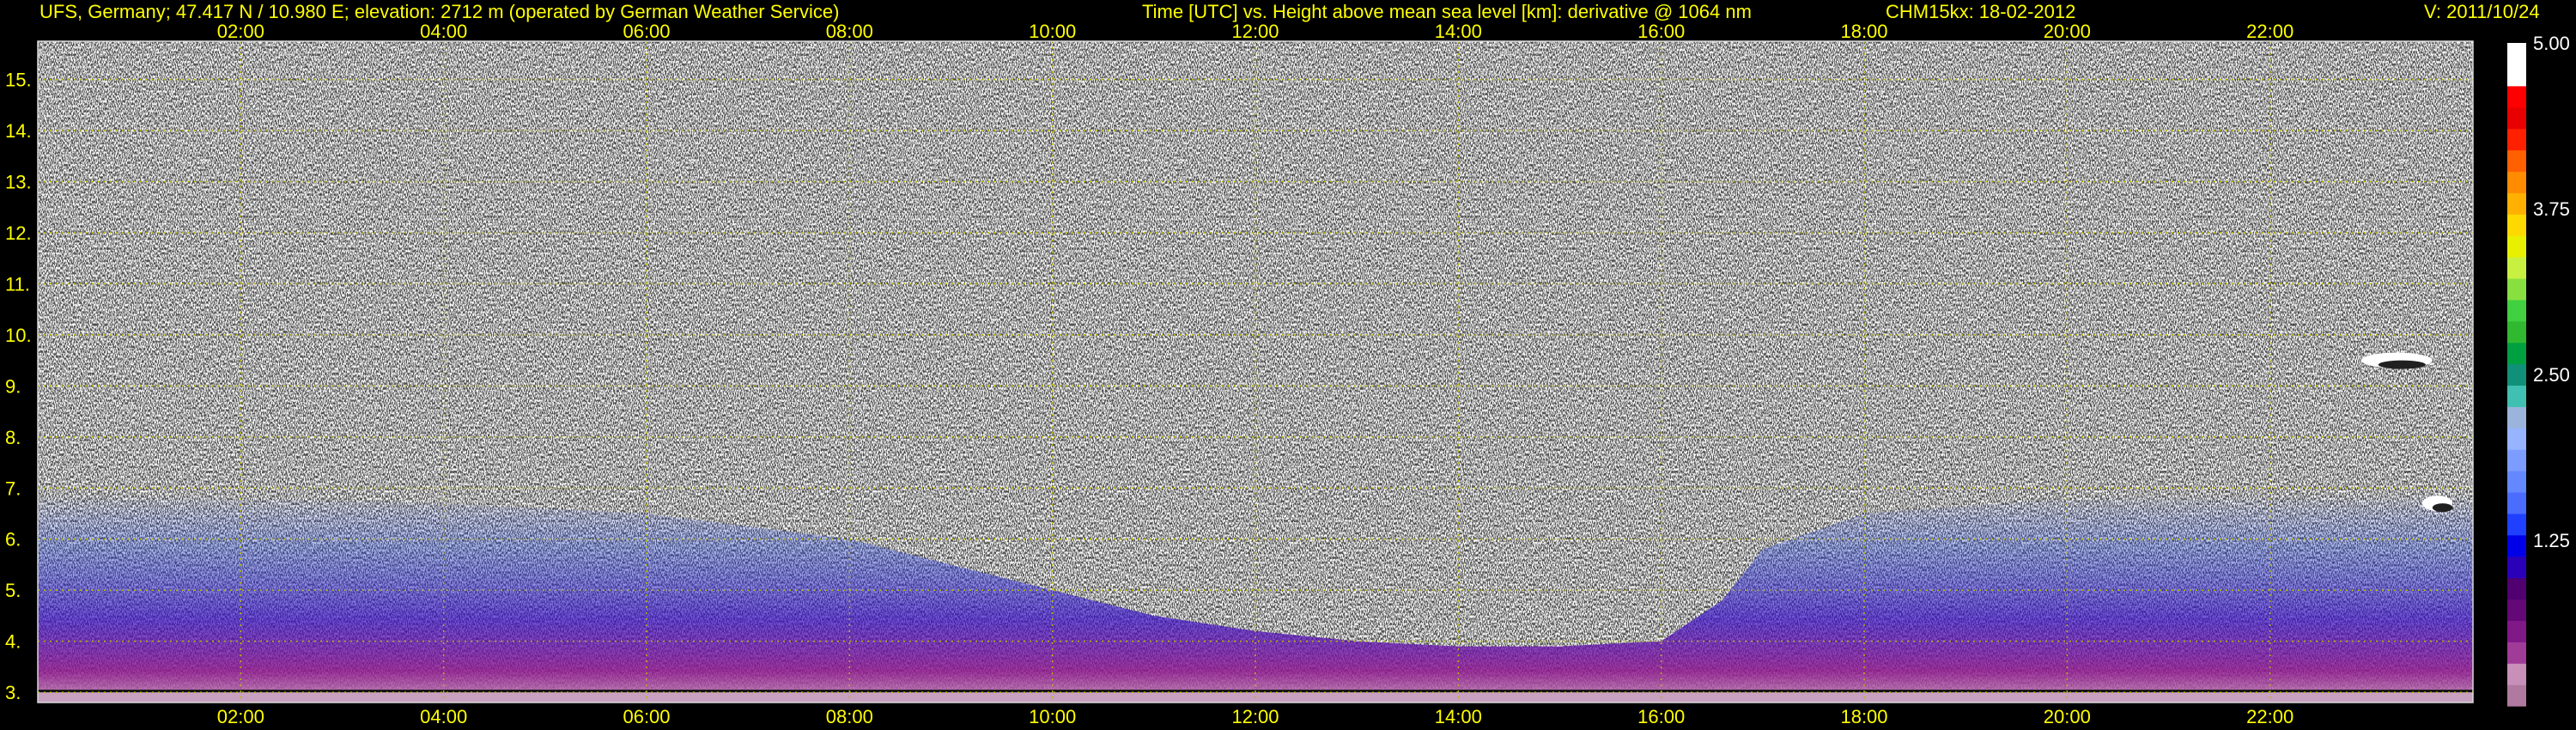 Image resolution: width=2576 pixels, height=730 pixels. I want to click on x-tick-top-9: 20:00, so click(2068, 31).